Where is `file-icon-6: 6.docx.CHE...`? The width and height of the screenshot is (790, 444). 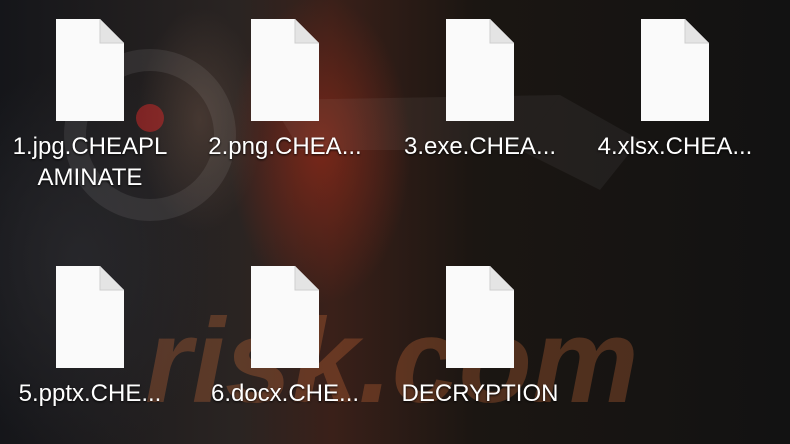 file-icon-6: 6.docx.CHE... is located at coordinates (285, 335).